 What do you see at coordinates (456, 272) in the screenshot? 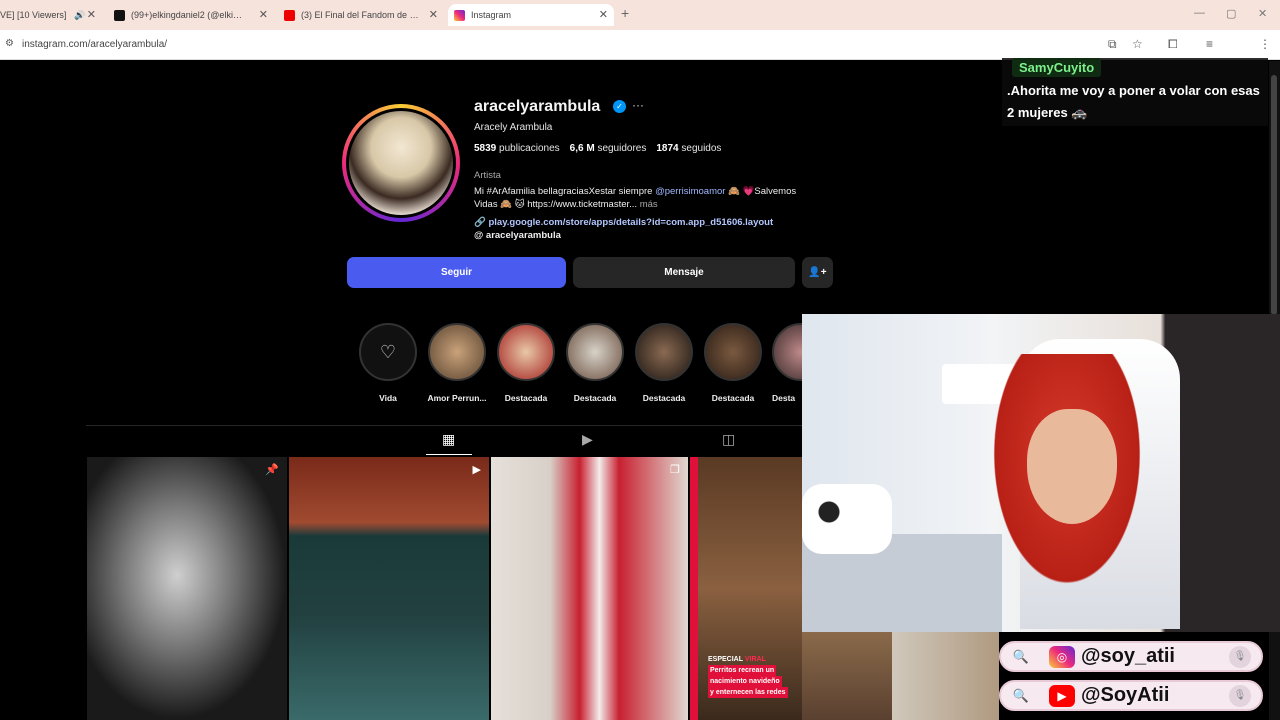
I see `follow-button: Seguir` at bounding box center [456, 272].